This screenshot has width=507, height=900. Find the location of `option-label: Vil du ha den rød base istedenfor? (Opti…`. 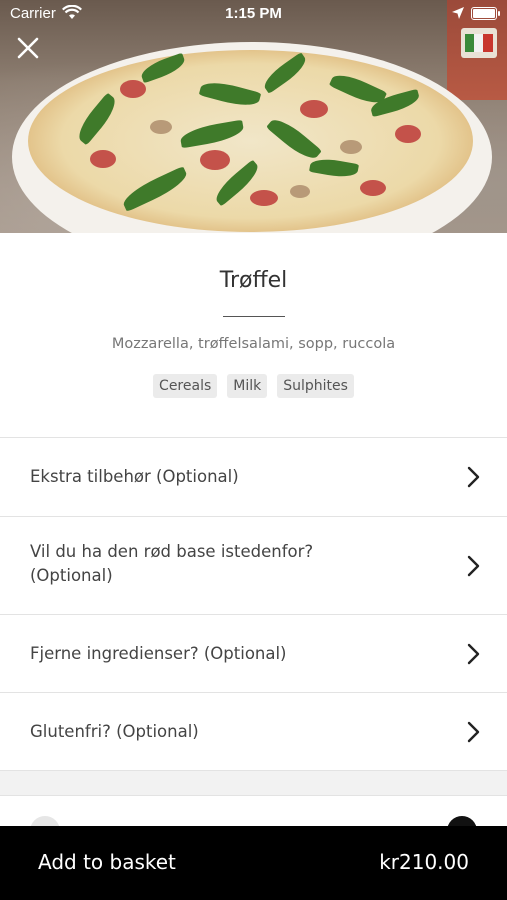

option-label: Vil du ha den rød base istedenfor? (Opti… is located at coordinates (172, 563).